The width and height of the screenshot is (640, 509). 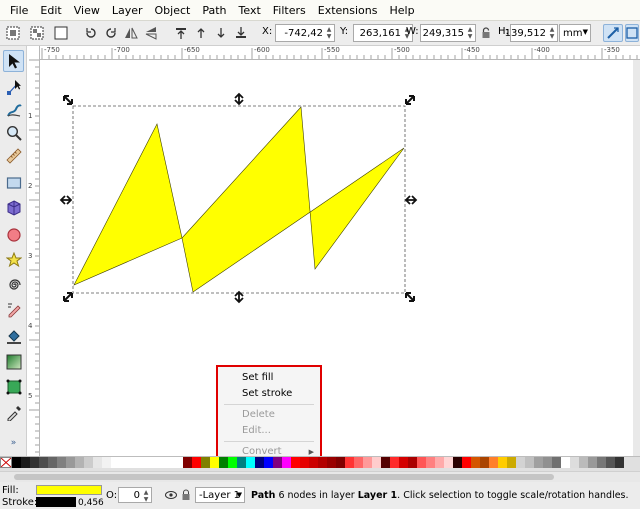 I want to click on mesh-tool-icon, so click(x=13, y=387).